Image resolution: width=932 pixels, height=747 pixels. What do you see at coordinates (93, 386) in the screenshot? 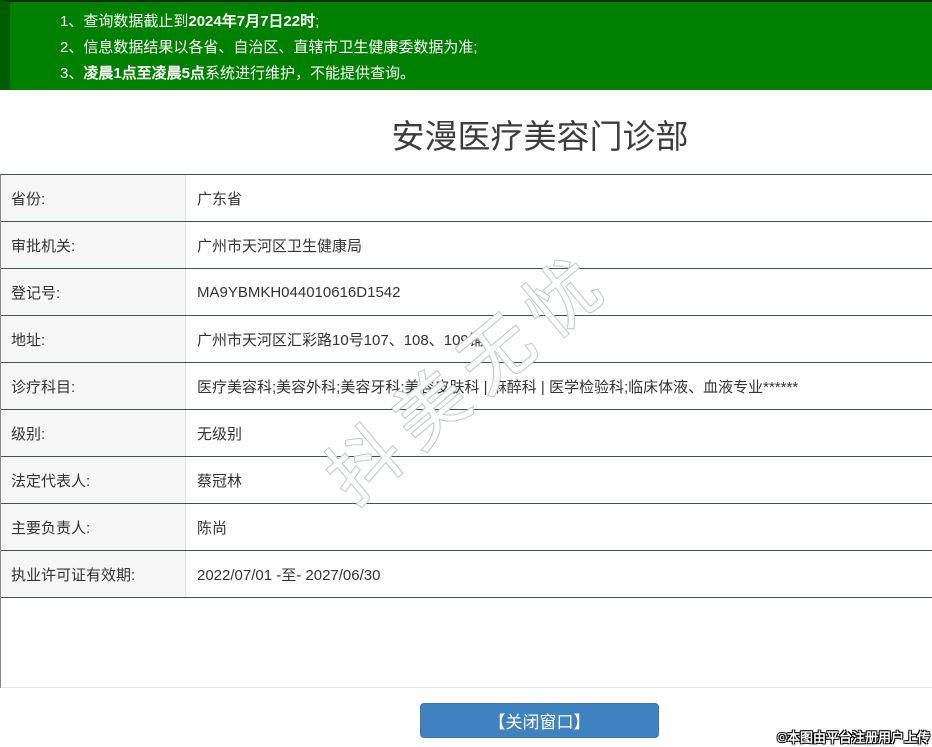
I see `row-label: 诊疗科目:` at bounding box center [93, 386].